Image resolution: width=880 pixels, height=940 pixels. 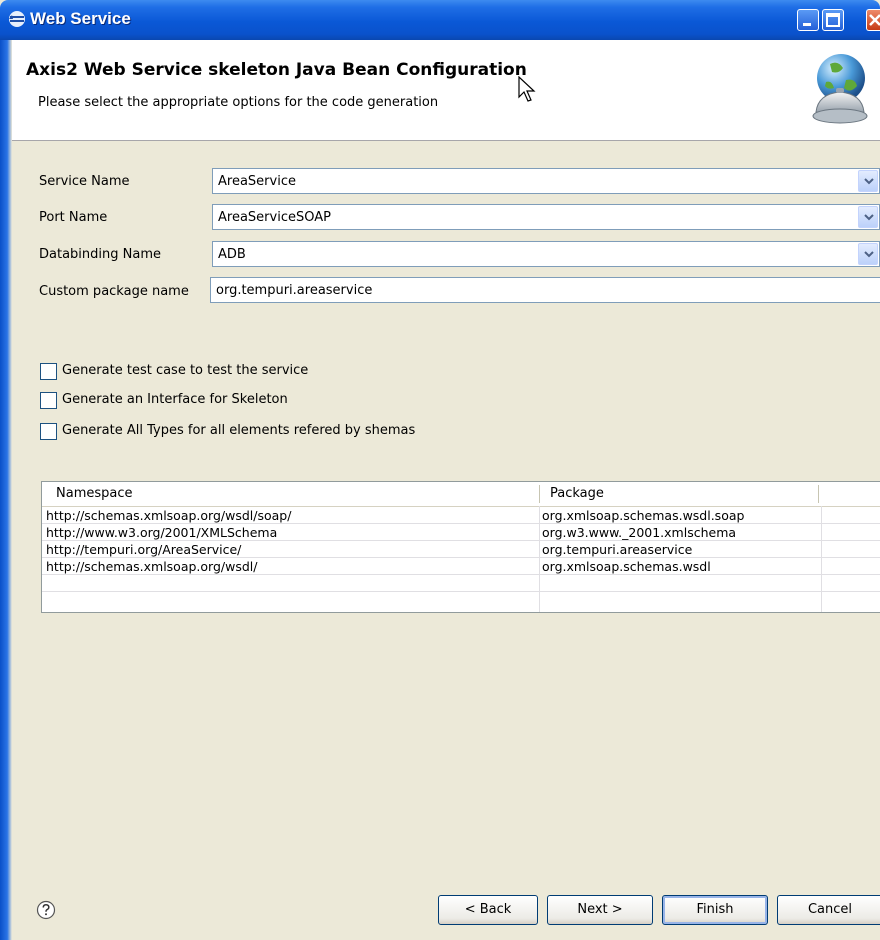 I want to click on databinding-name-combo: ADB, so click(x=546, y=254).